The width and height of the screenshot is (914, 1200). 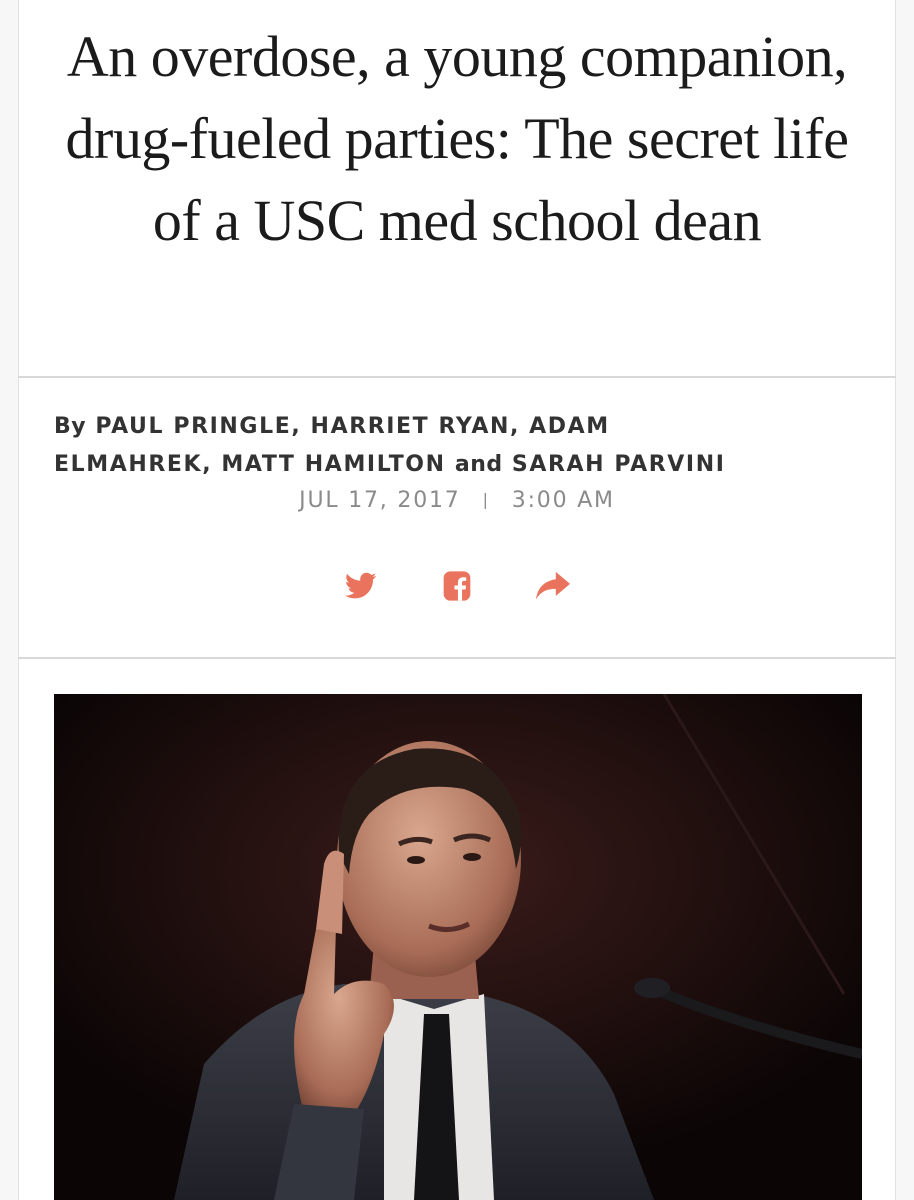 What do you see at coordinates (563, 500) in the screenshot?
I see `publish-time: 3:00 AM` at bounding box center [563, 500].